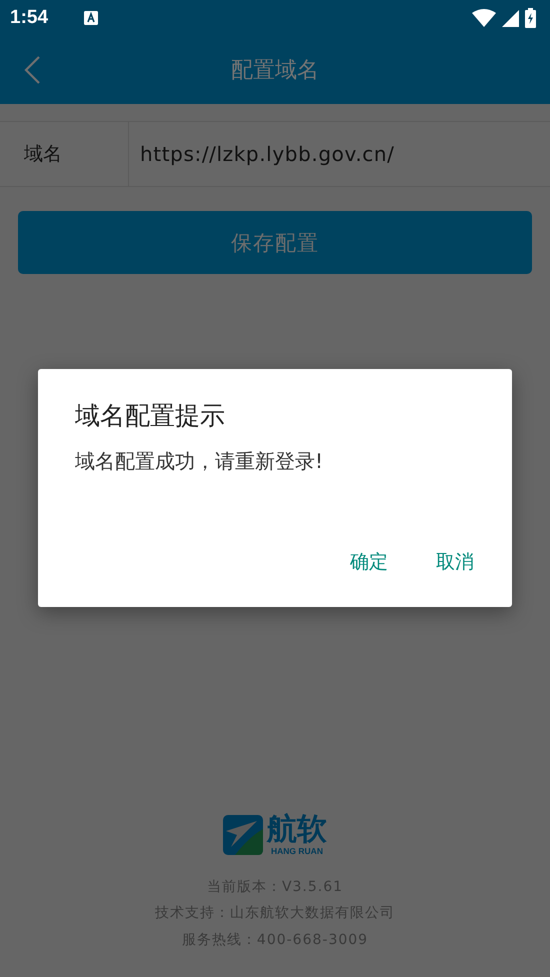 The image size is (550, 977). I want to click on battery-icon, so click(530, 18).